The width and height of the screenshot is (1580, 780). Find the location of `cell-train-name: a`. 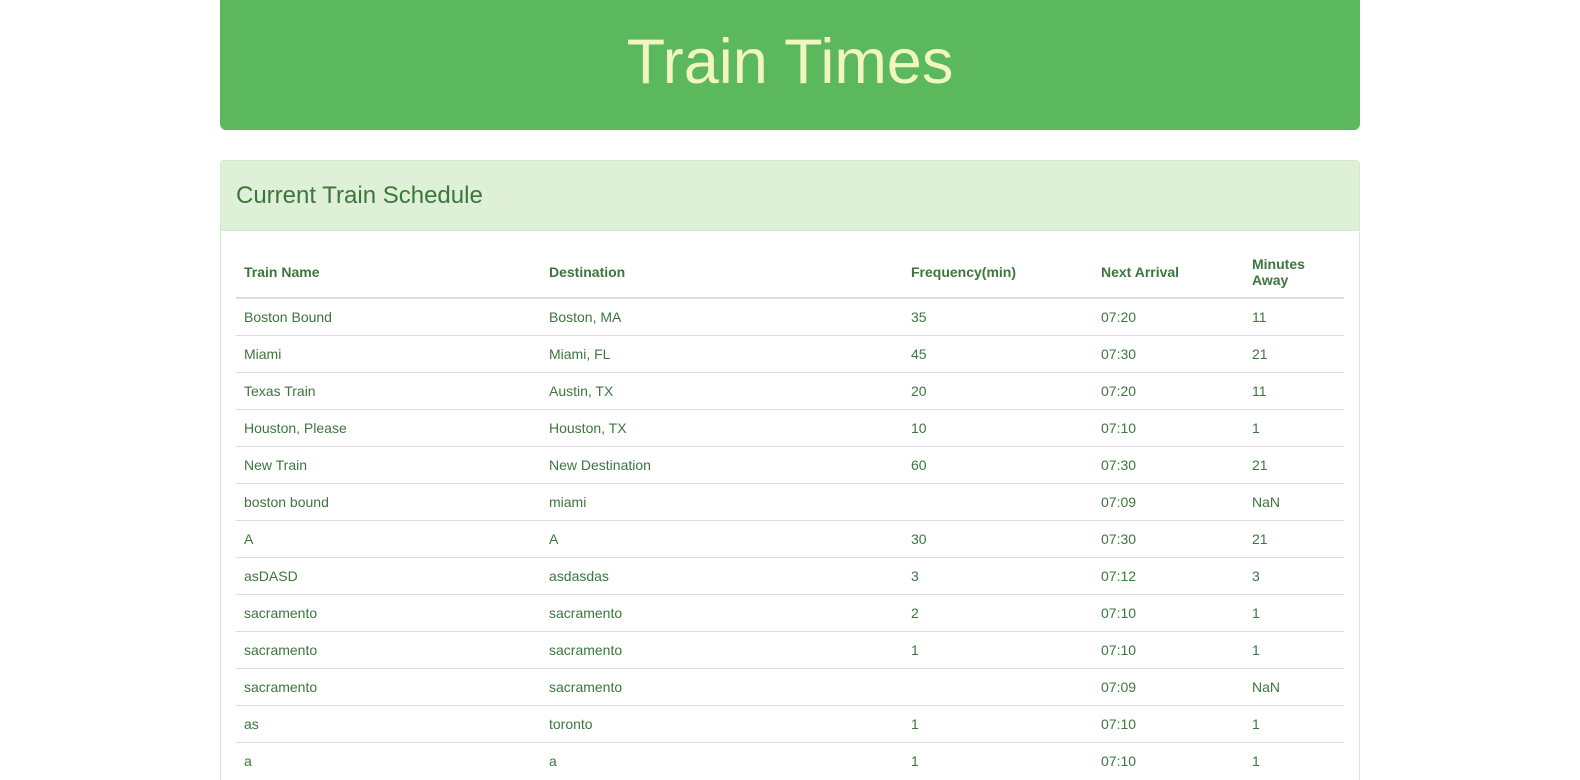

cell-train-name: a is located at coordinates (388, 760).